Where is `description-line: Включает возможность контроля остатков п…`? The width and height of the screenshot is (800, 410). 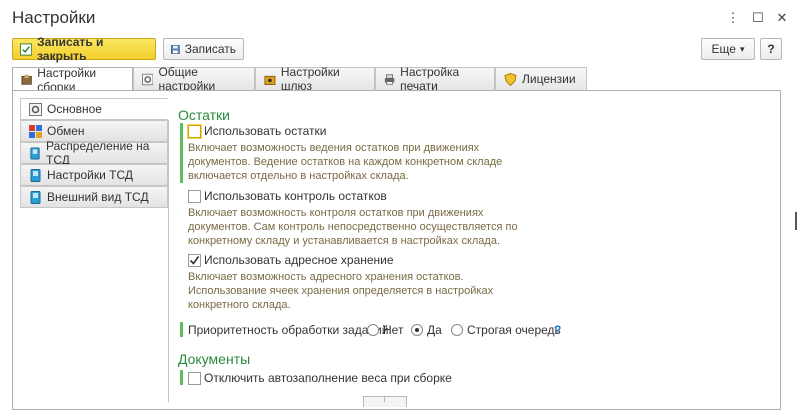 description-line: Включает возможность контроля остатков п… is located at coordinates (336, 213).